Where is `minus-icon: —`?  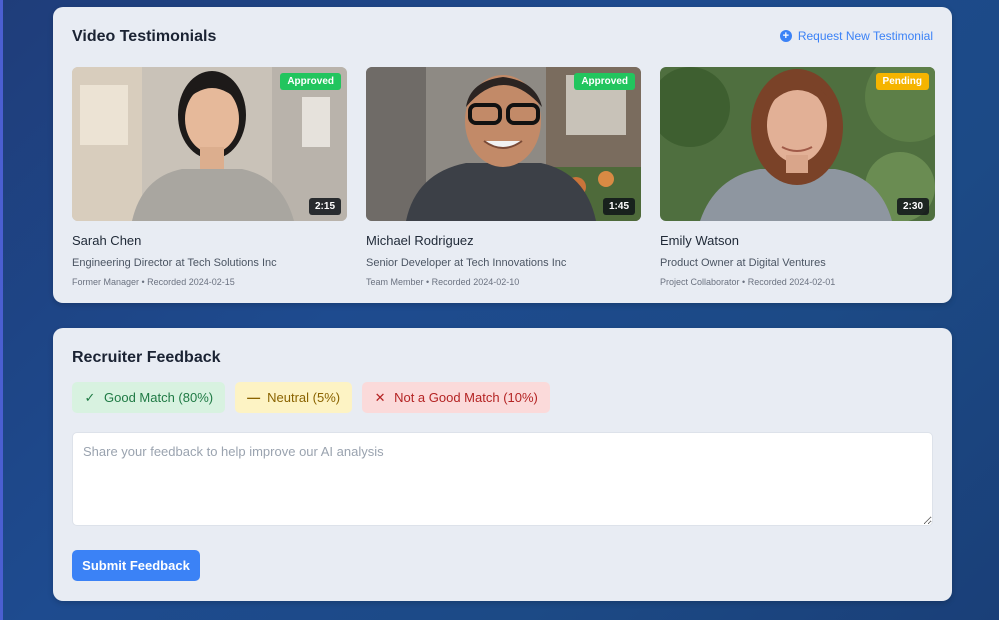 minus-icon: — is located at coordinates (254, 397).